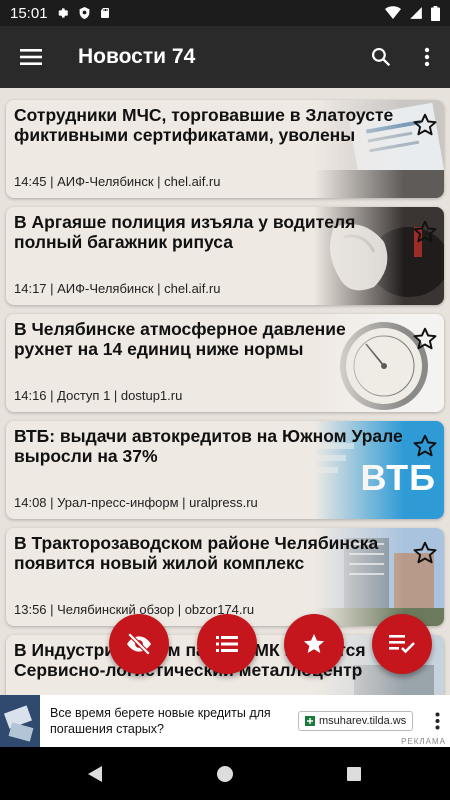 Image resolution: width=450 pixels, height=800 pixels. Describe the element at coordinates (137, 56) in the screenshot. I see `app-title: Новости 74` at that location.